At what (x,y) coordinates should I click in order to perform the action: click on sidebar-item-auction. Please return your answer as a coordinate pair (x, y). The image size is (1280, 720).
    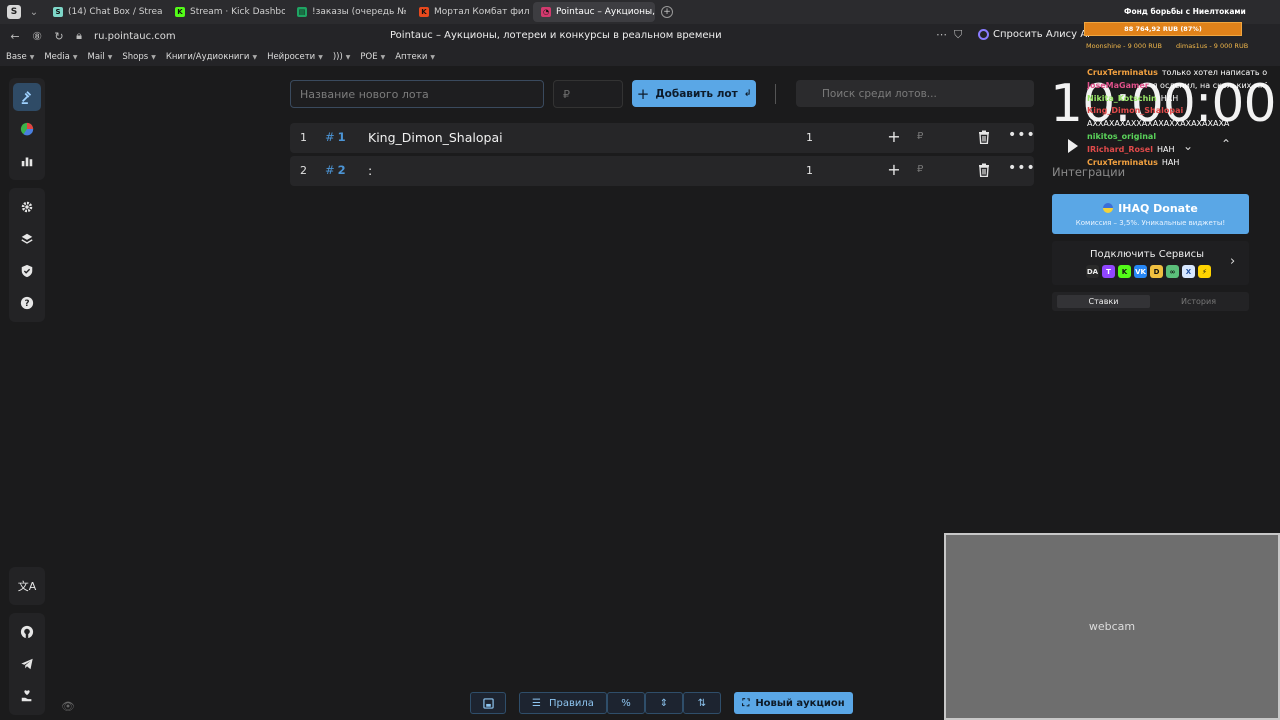
    Looking at the image, I should click on (27, 97).